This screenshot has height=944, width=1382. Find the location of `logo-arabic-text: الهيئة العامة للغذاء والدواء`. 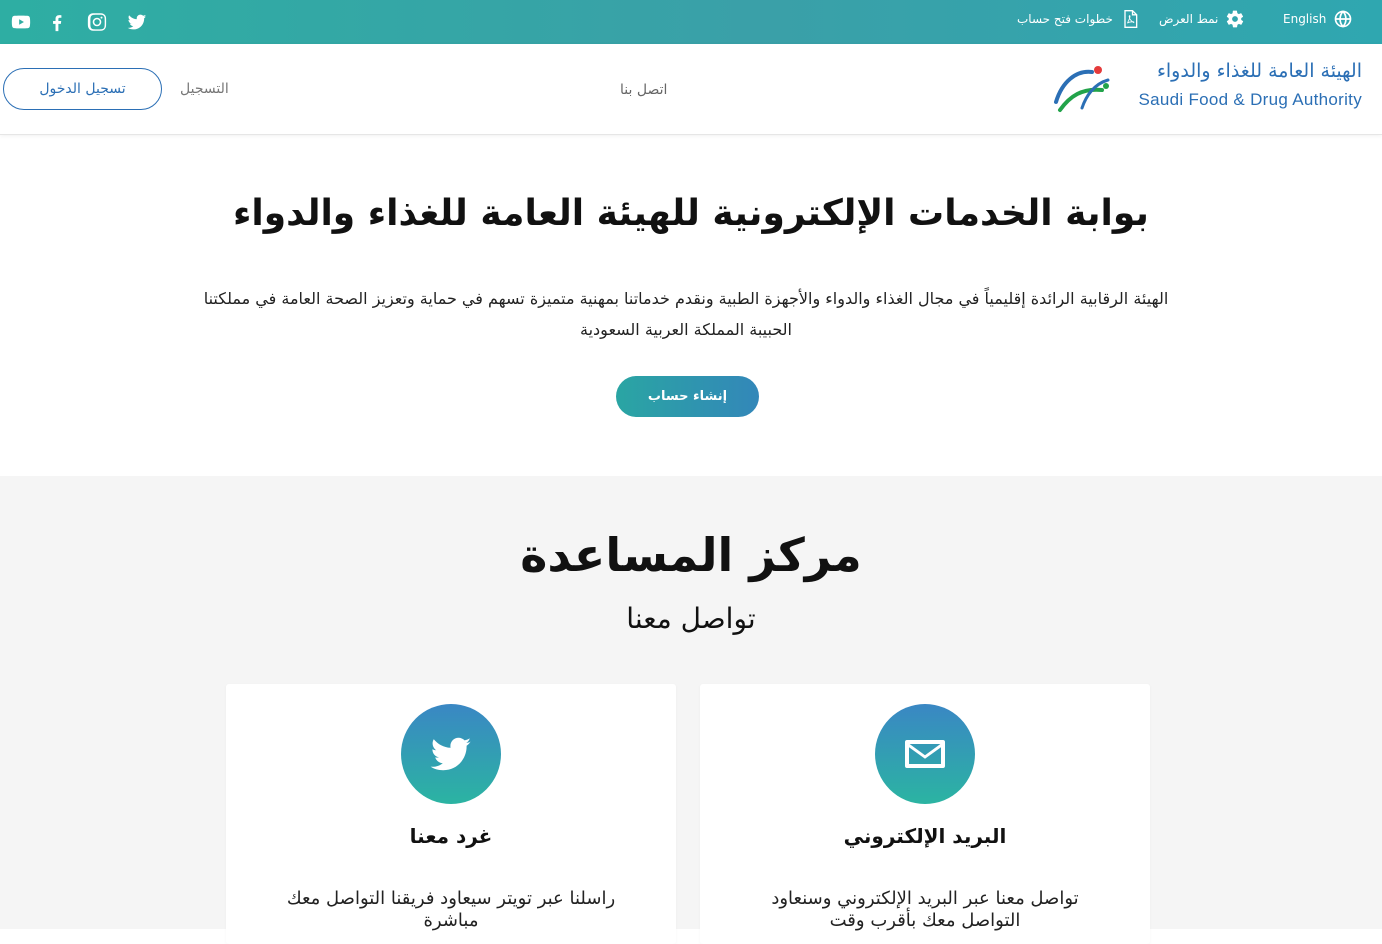

logo-arabic-text: الهيئة العامة للغذاء والدواء is located at coordinates (1259, 71).